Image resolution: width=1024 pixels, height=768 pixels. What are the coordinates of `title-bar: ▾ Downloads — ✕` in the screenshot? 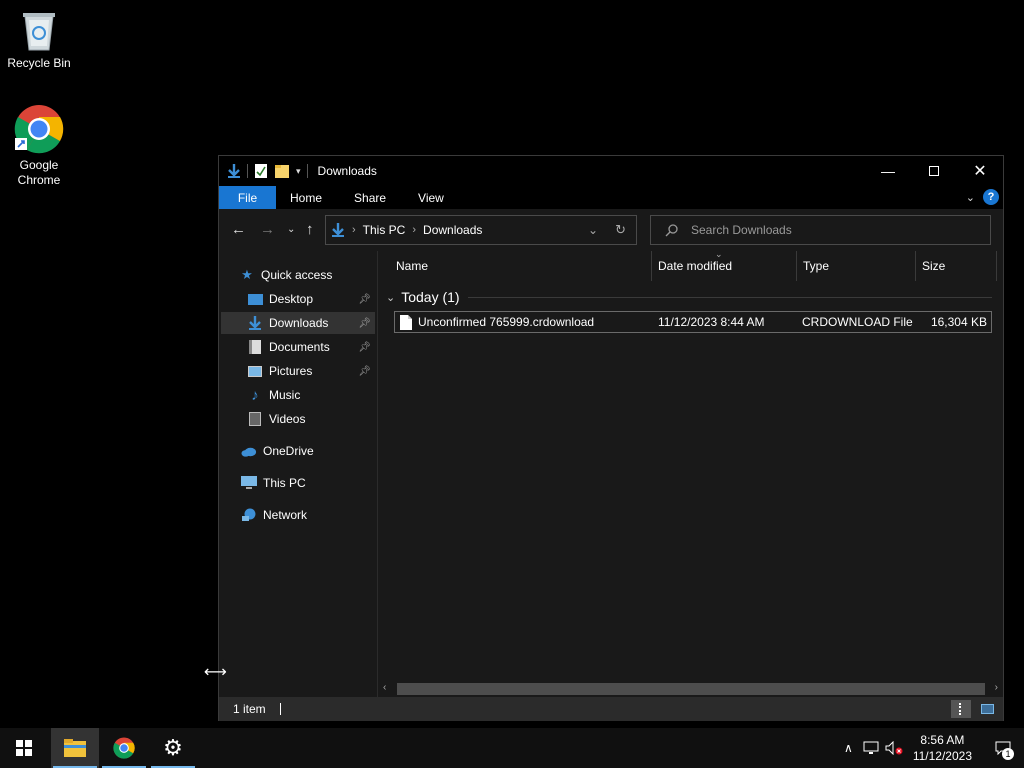 It's located at (611, 171).